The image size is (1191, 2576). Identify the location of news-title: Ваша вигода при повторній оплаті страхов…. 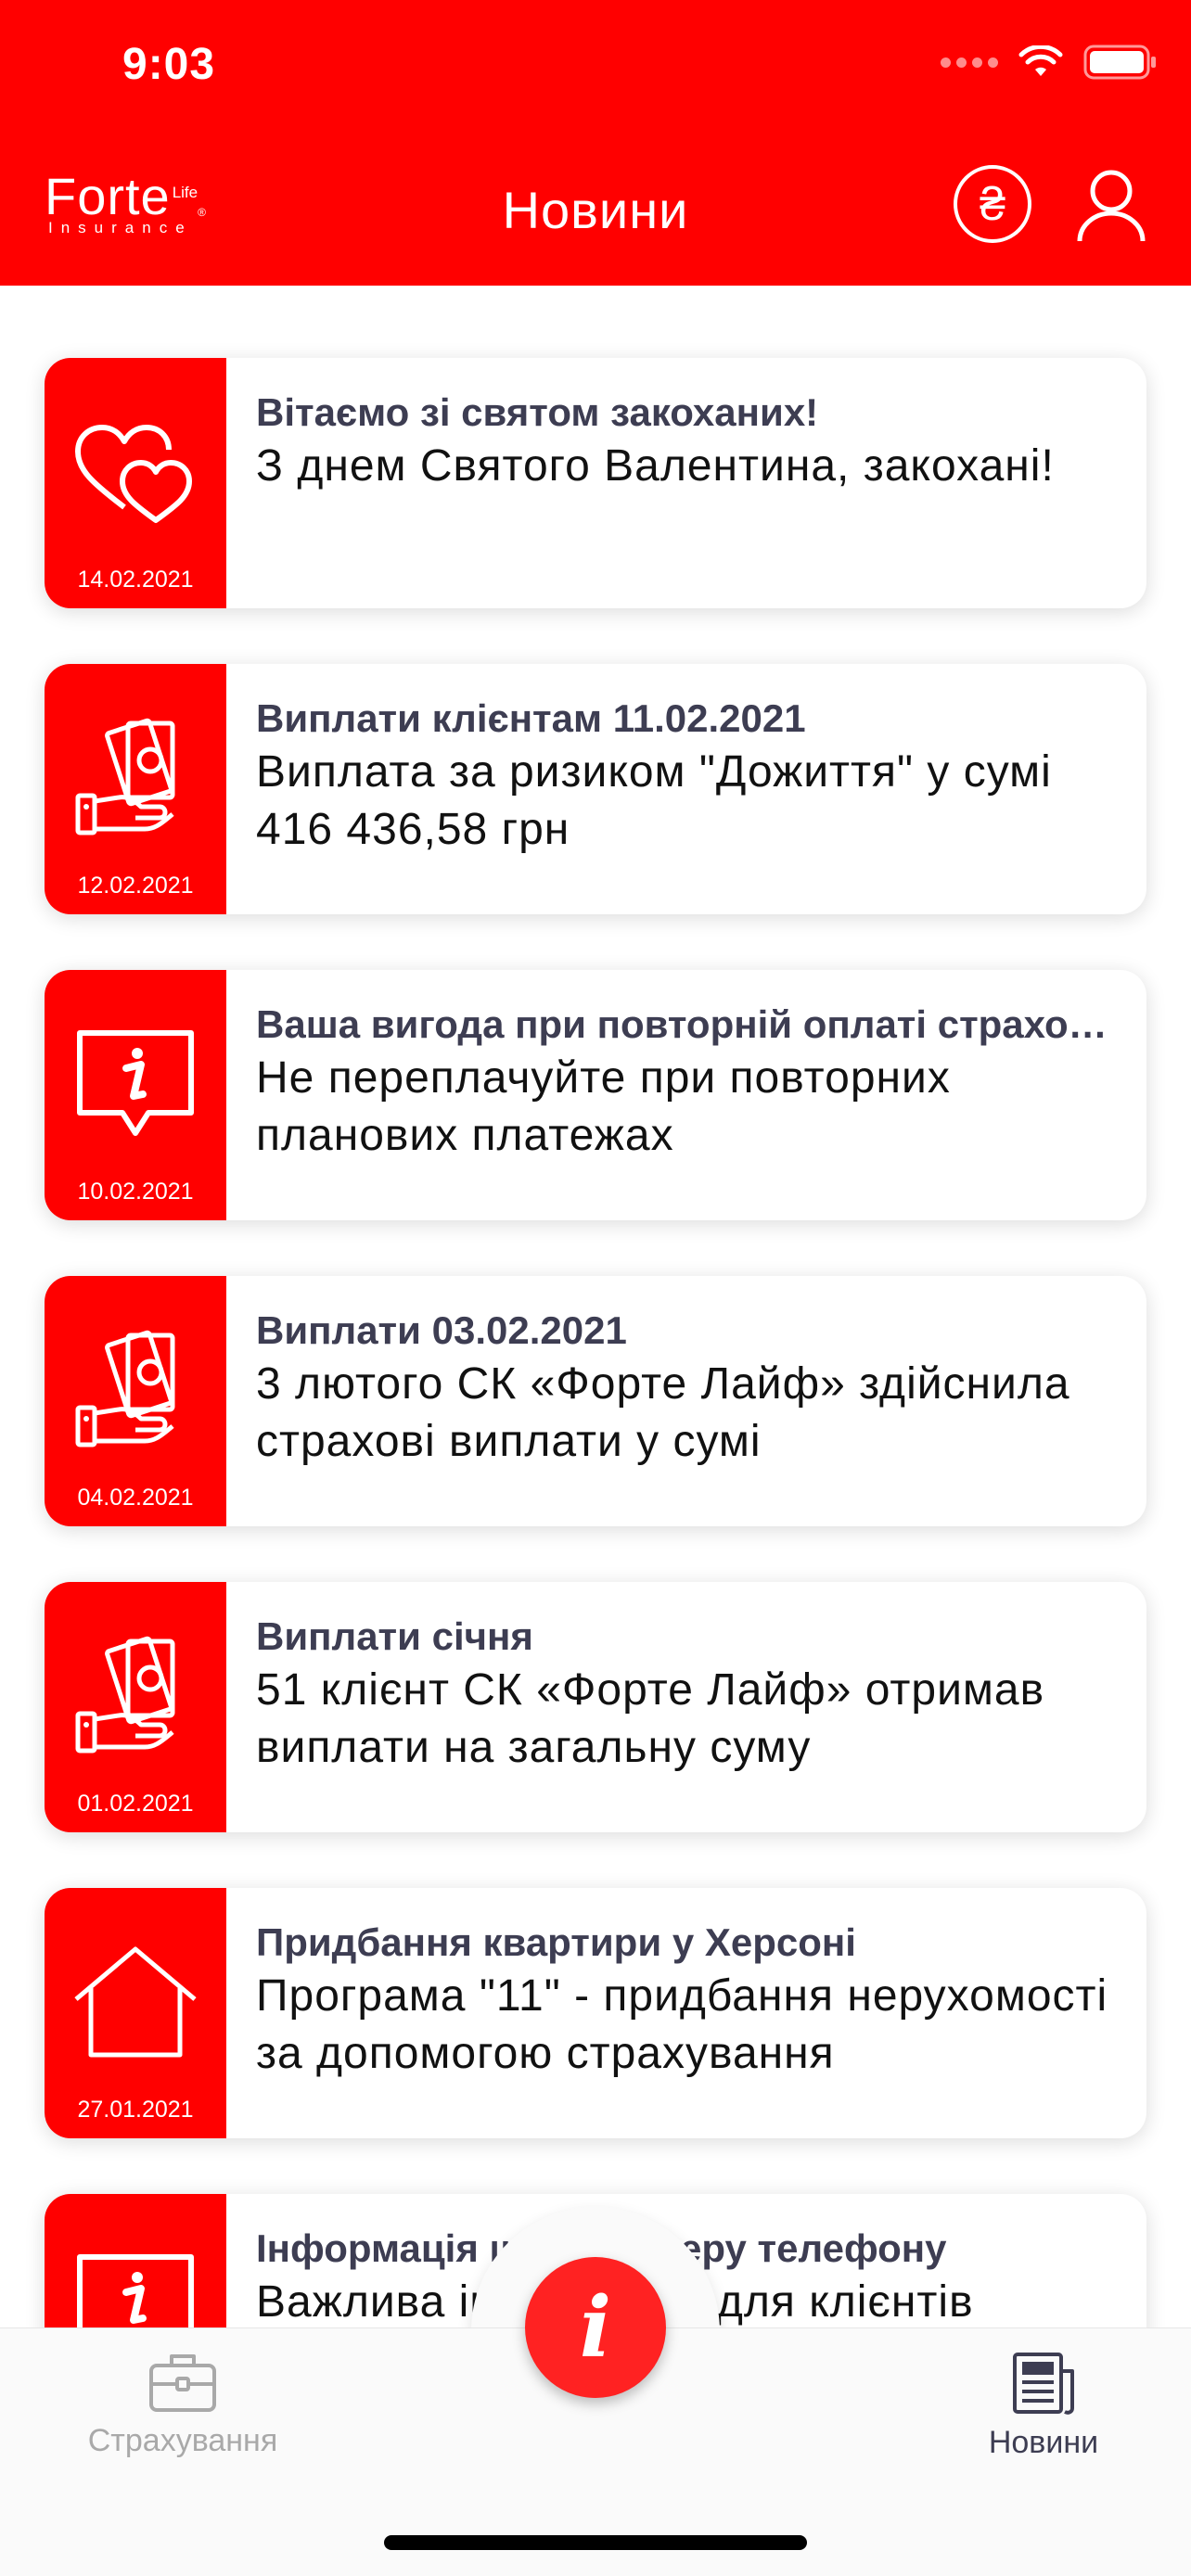
(688, 1024).